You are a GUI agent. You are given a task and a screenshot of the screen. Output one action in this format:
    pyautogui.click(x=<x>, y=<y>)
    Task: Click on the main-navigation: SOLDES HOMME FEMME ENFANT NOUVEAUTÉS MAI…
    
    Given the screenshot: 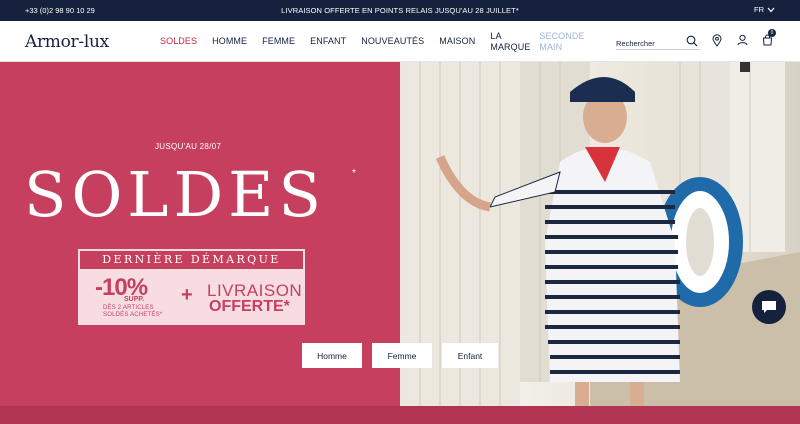 What is the action you would take?
    pyautogui.click(x=382, y=41)
    